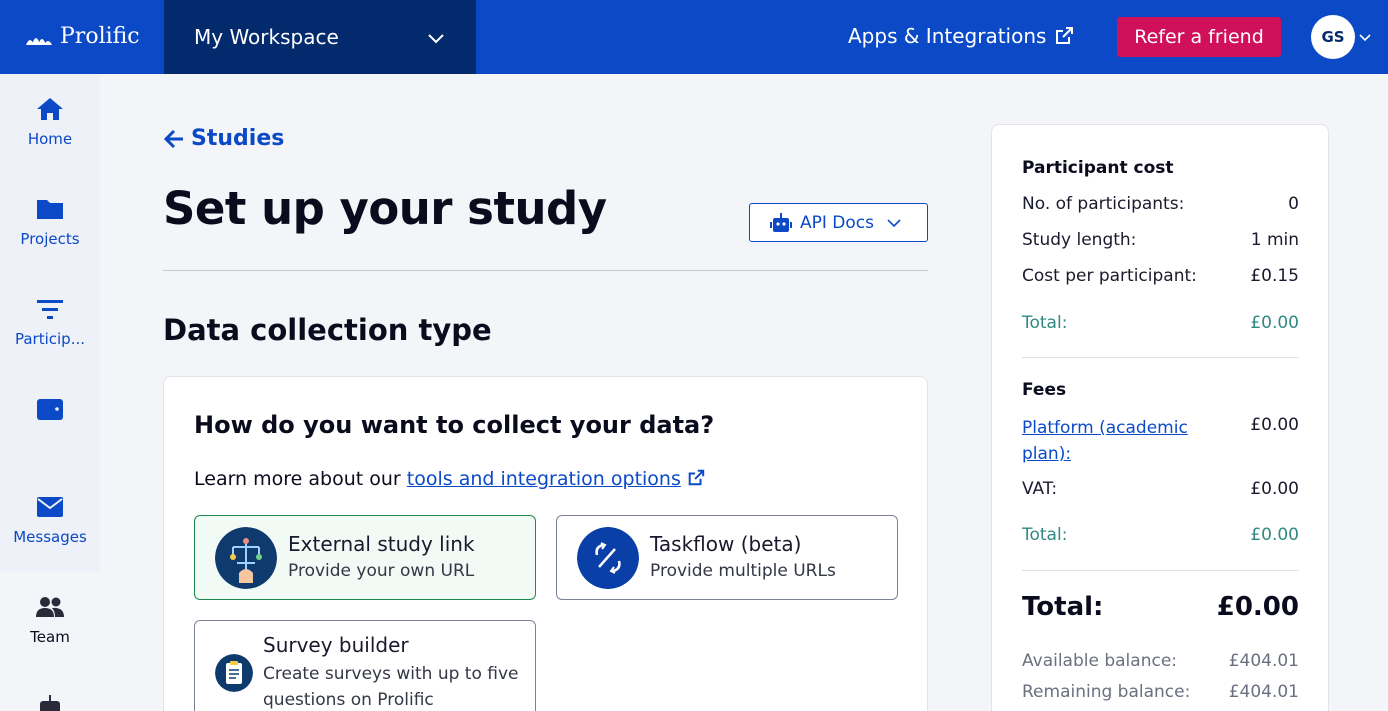  Describe the element at coordinates (336, 645) in the screenshot. I see `option-title: Survey builder` at that location.